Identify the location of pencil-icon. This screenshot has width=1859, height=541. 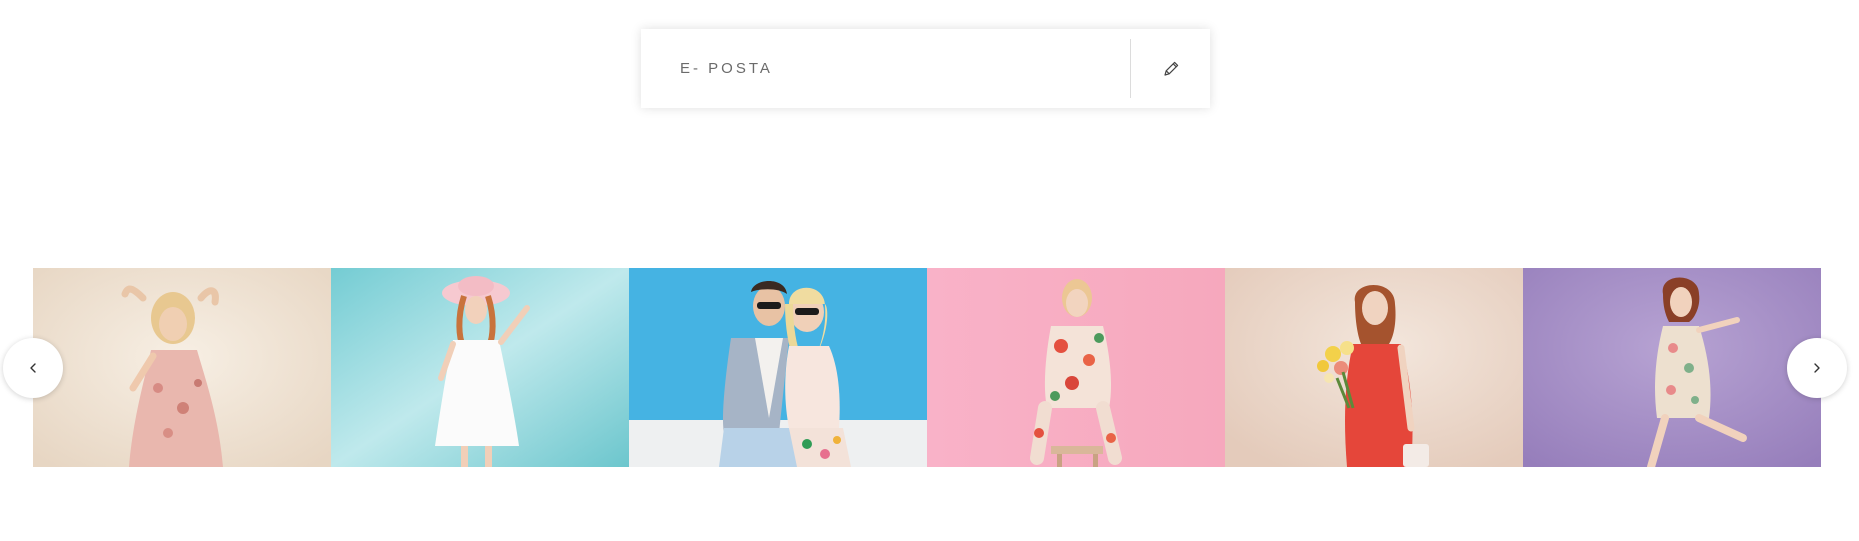
(1170, 68).